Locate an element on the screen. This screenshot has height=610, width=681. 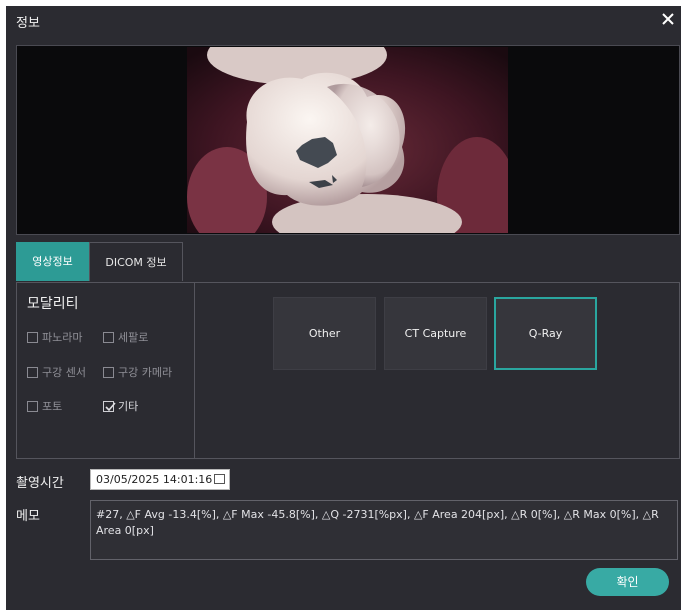
checkbox-label: 파노라마 is located at coordinates (62, 337).